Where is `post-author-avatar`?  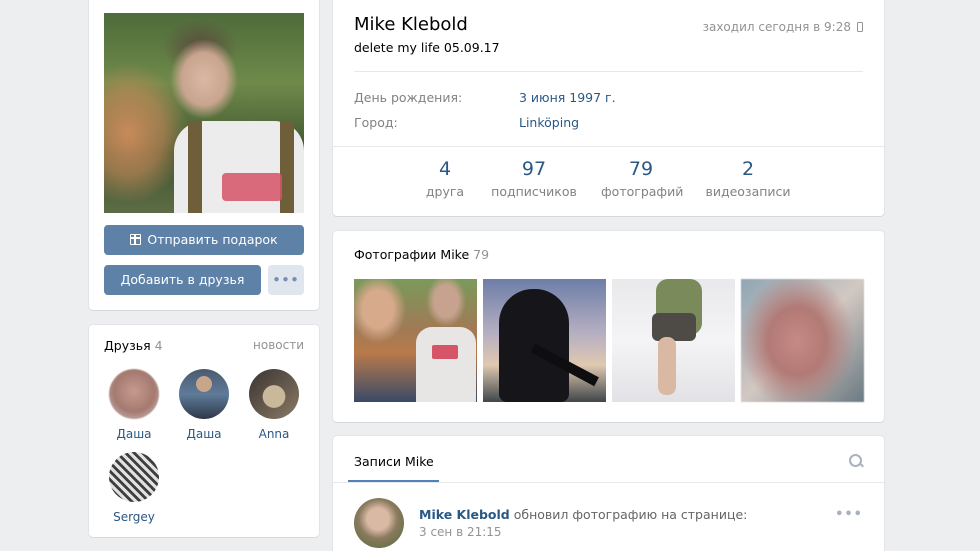
post-author-avatar is located at coordinates (379, 523).